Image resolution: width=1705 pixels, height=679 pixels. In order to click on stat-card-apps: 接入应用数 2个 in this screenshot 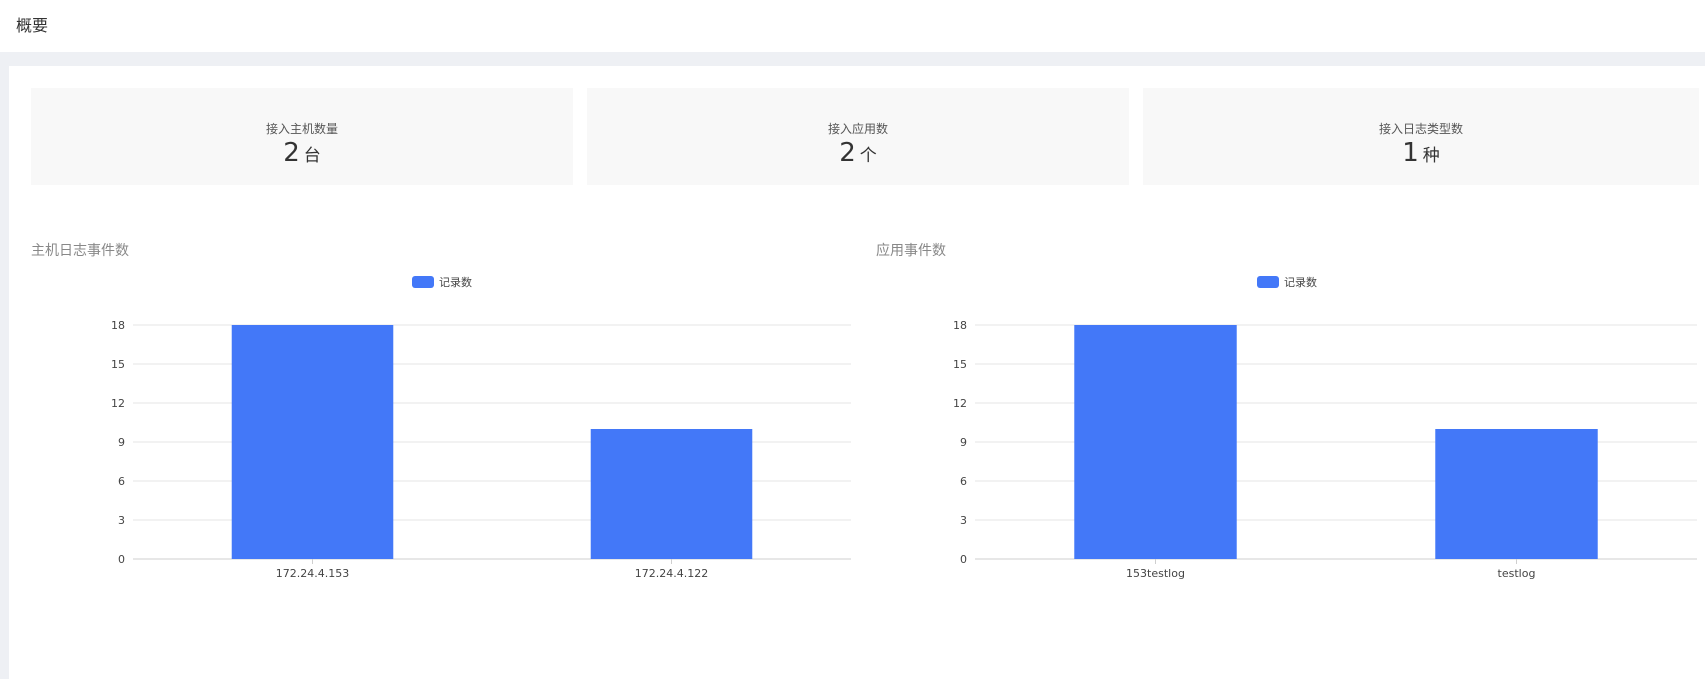, I will do `click(858, 136)`.